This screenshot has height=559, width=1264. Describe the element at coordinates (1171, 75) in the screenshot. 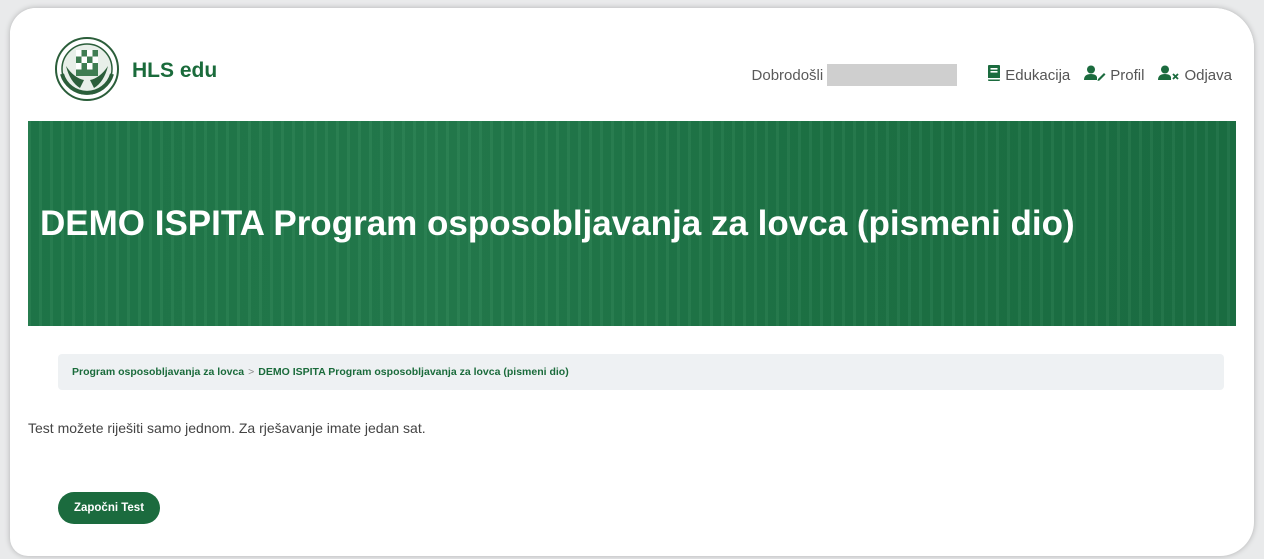

I see `user-remove-icon` at that location.